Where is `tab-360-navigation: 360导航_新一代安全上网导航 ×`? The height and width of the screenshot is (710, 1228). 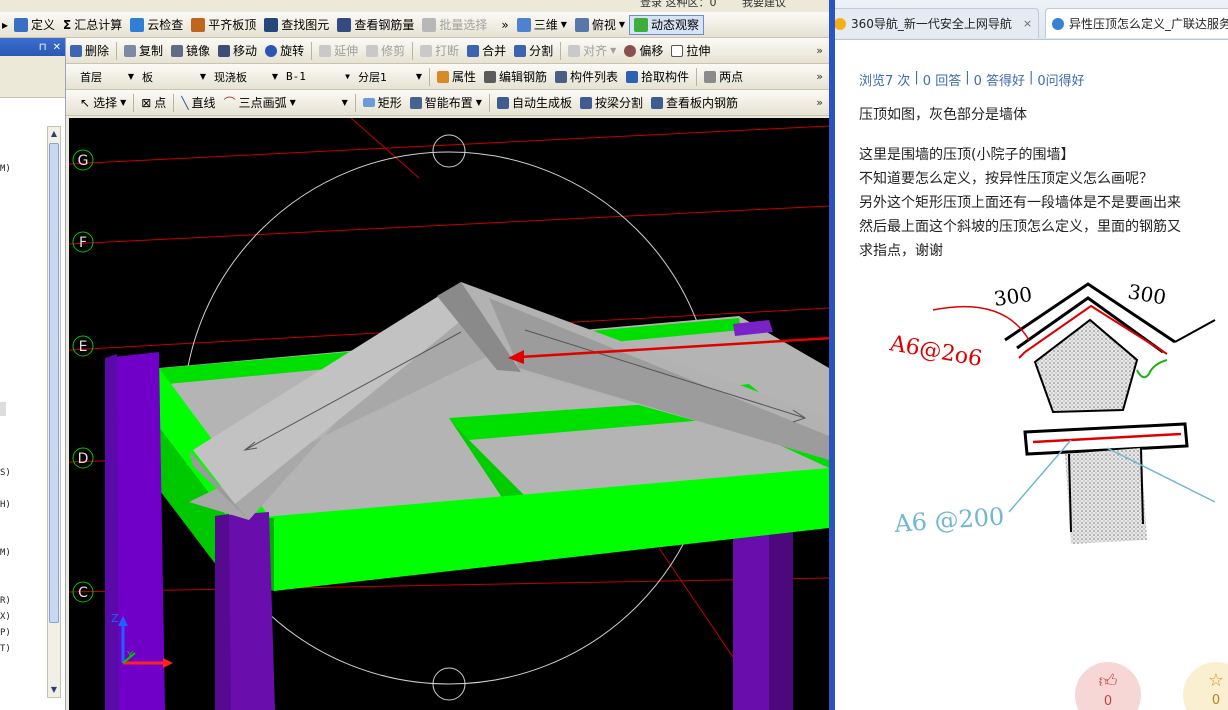
tab-360-navigation: 360导航_新一代安全上网导航 × is located at coordinates (937, 23).